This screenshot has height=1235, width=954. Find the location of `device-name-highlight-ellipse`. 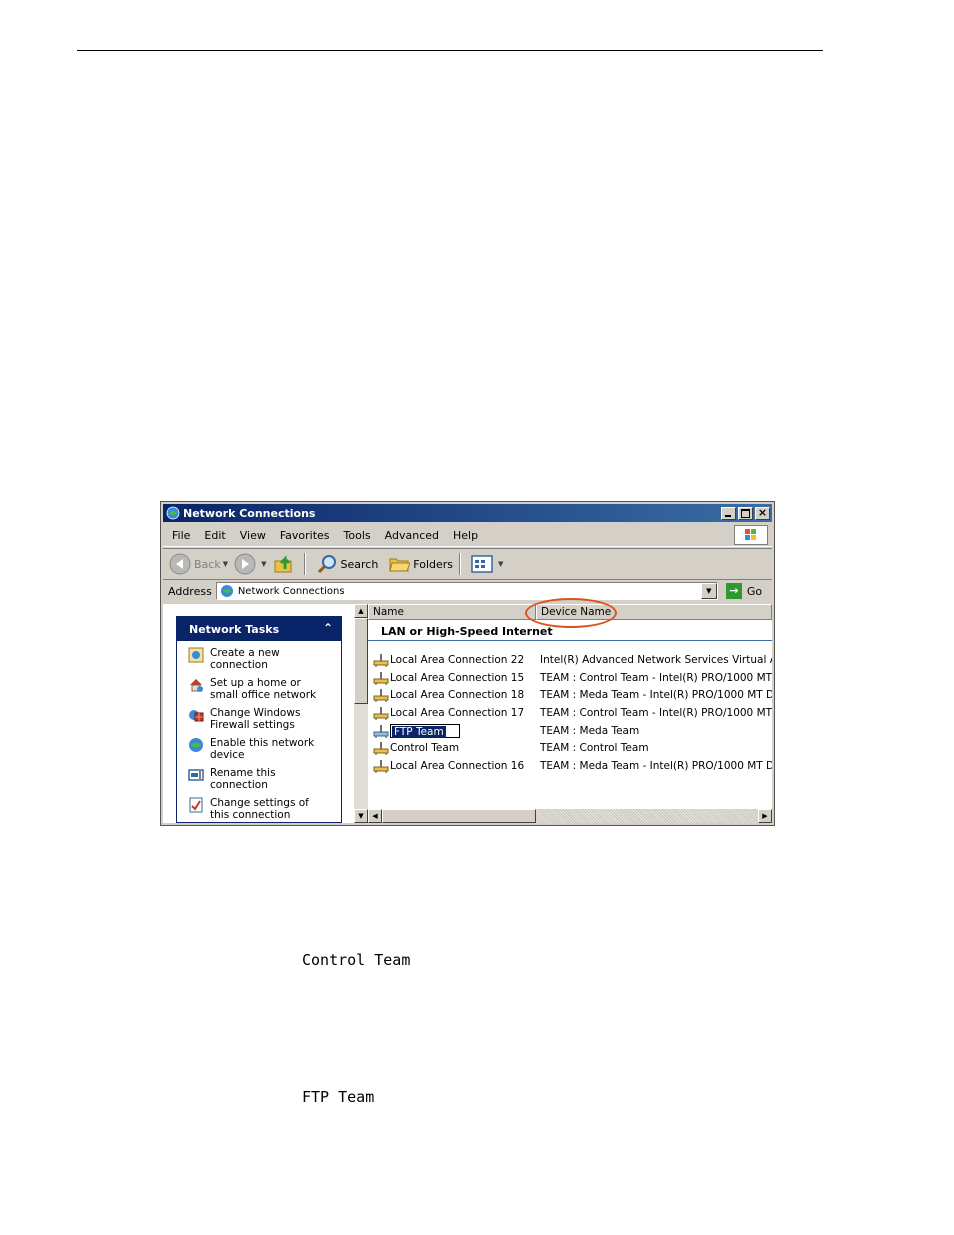

device-name-highlight-ellipse is located at coordinates (571, 613).